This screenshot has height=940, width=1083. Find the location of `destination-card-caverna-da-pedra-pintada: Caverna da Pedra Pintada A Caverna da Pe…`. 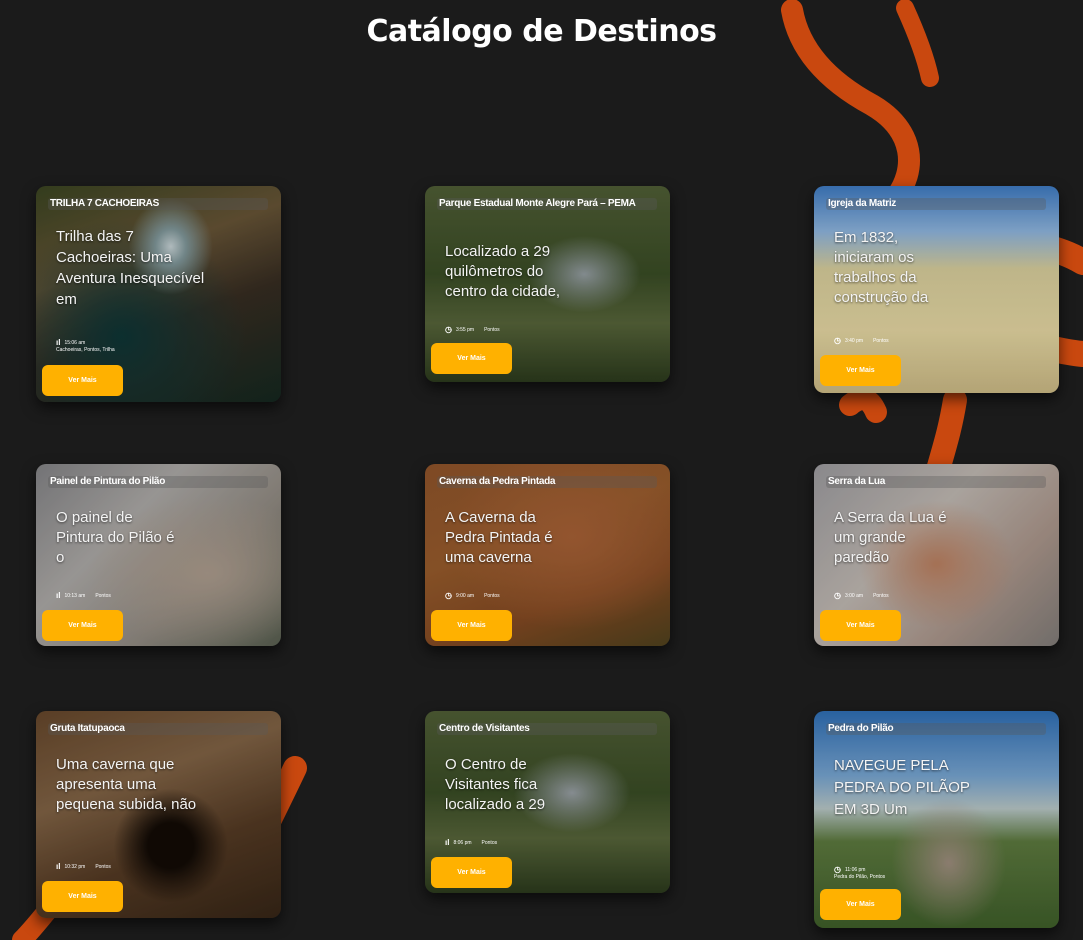

destination-card-caverna-da-pedra-pintada: Caverna da Pedra Pintada A Caverna da Pe… is located at coordinates (547, 555).